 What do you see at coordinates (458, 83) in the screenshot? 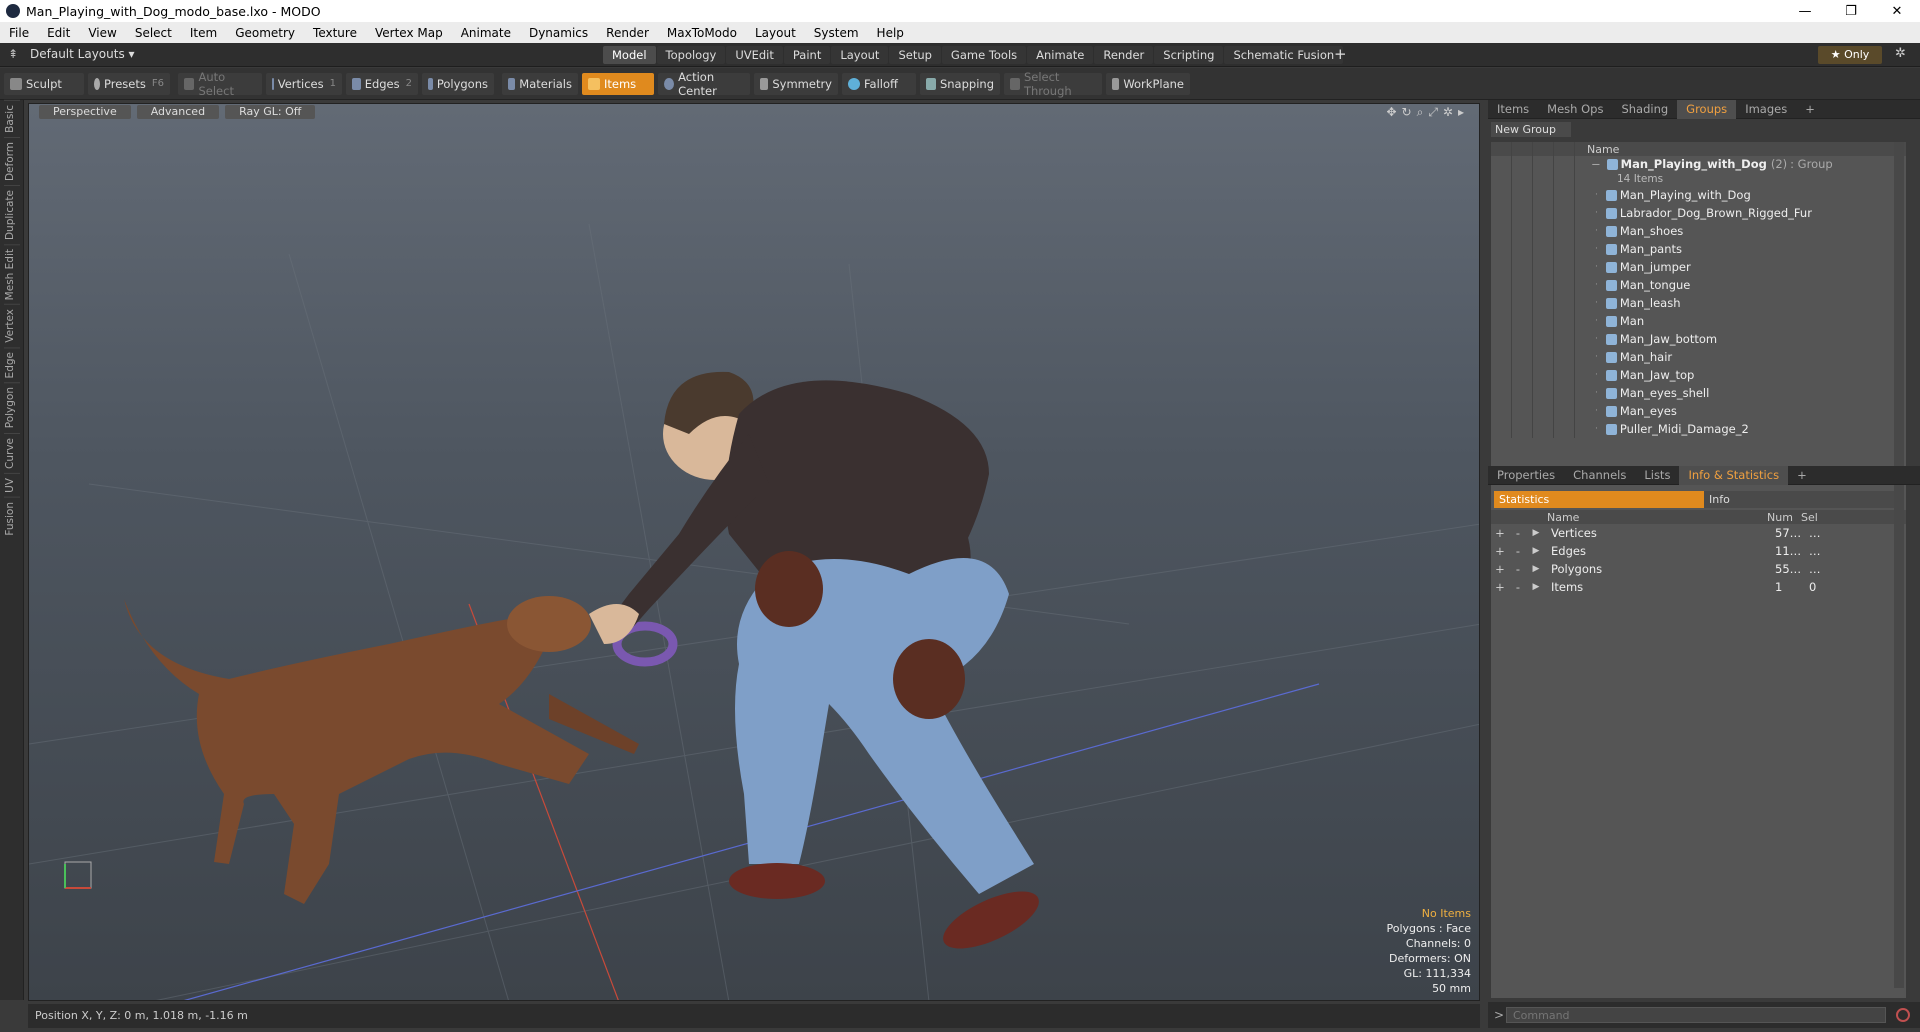
I see `polygons-button: Polygons` at bounding box center [458, 83].